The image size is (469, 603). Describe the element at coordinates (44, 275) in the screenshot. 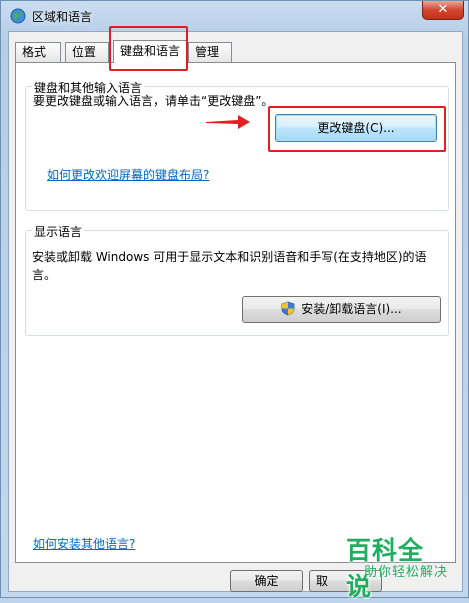

I see `display-language-description-line2: 言。` at that location.